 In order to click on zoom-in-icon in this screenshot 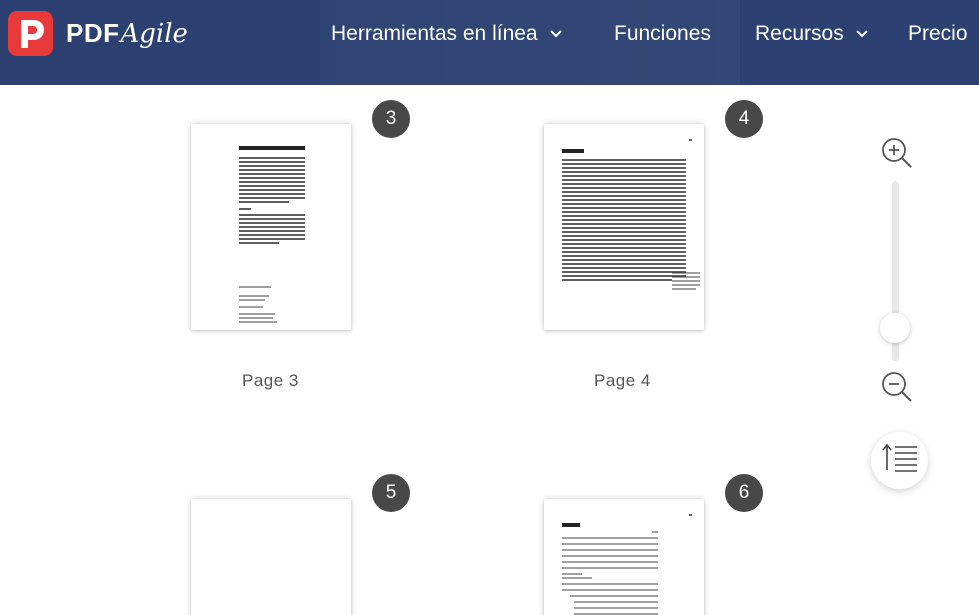, I will do `click(897, 153)`.